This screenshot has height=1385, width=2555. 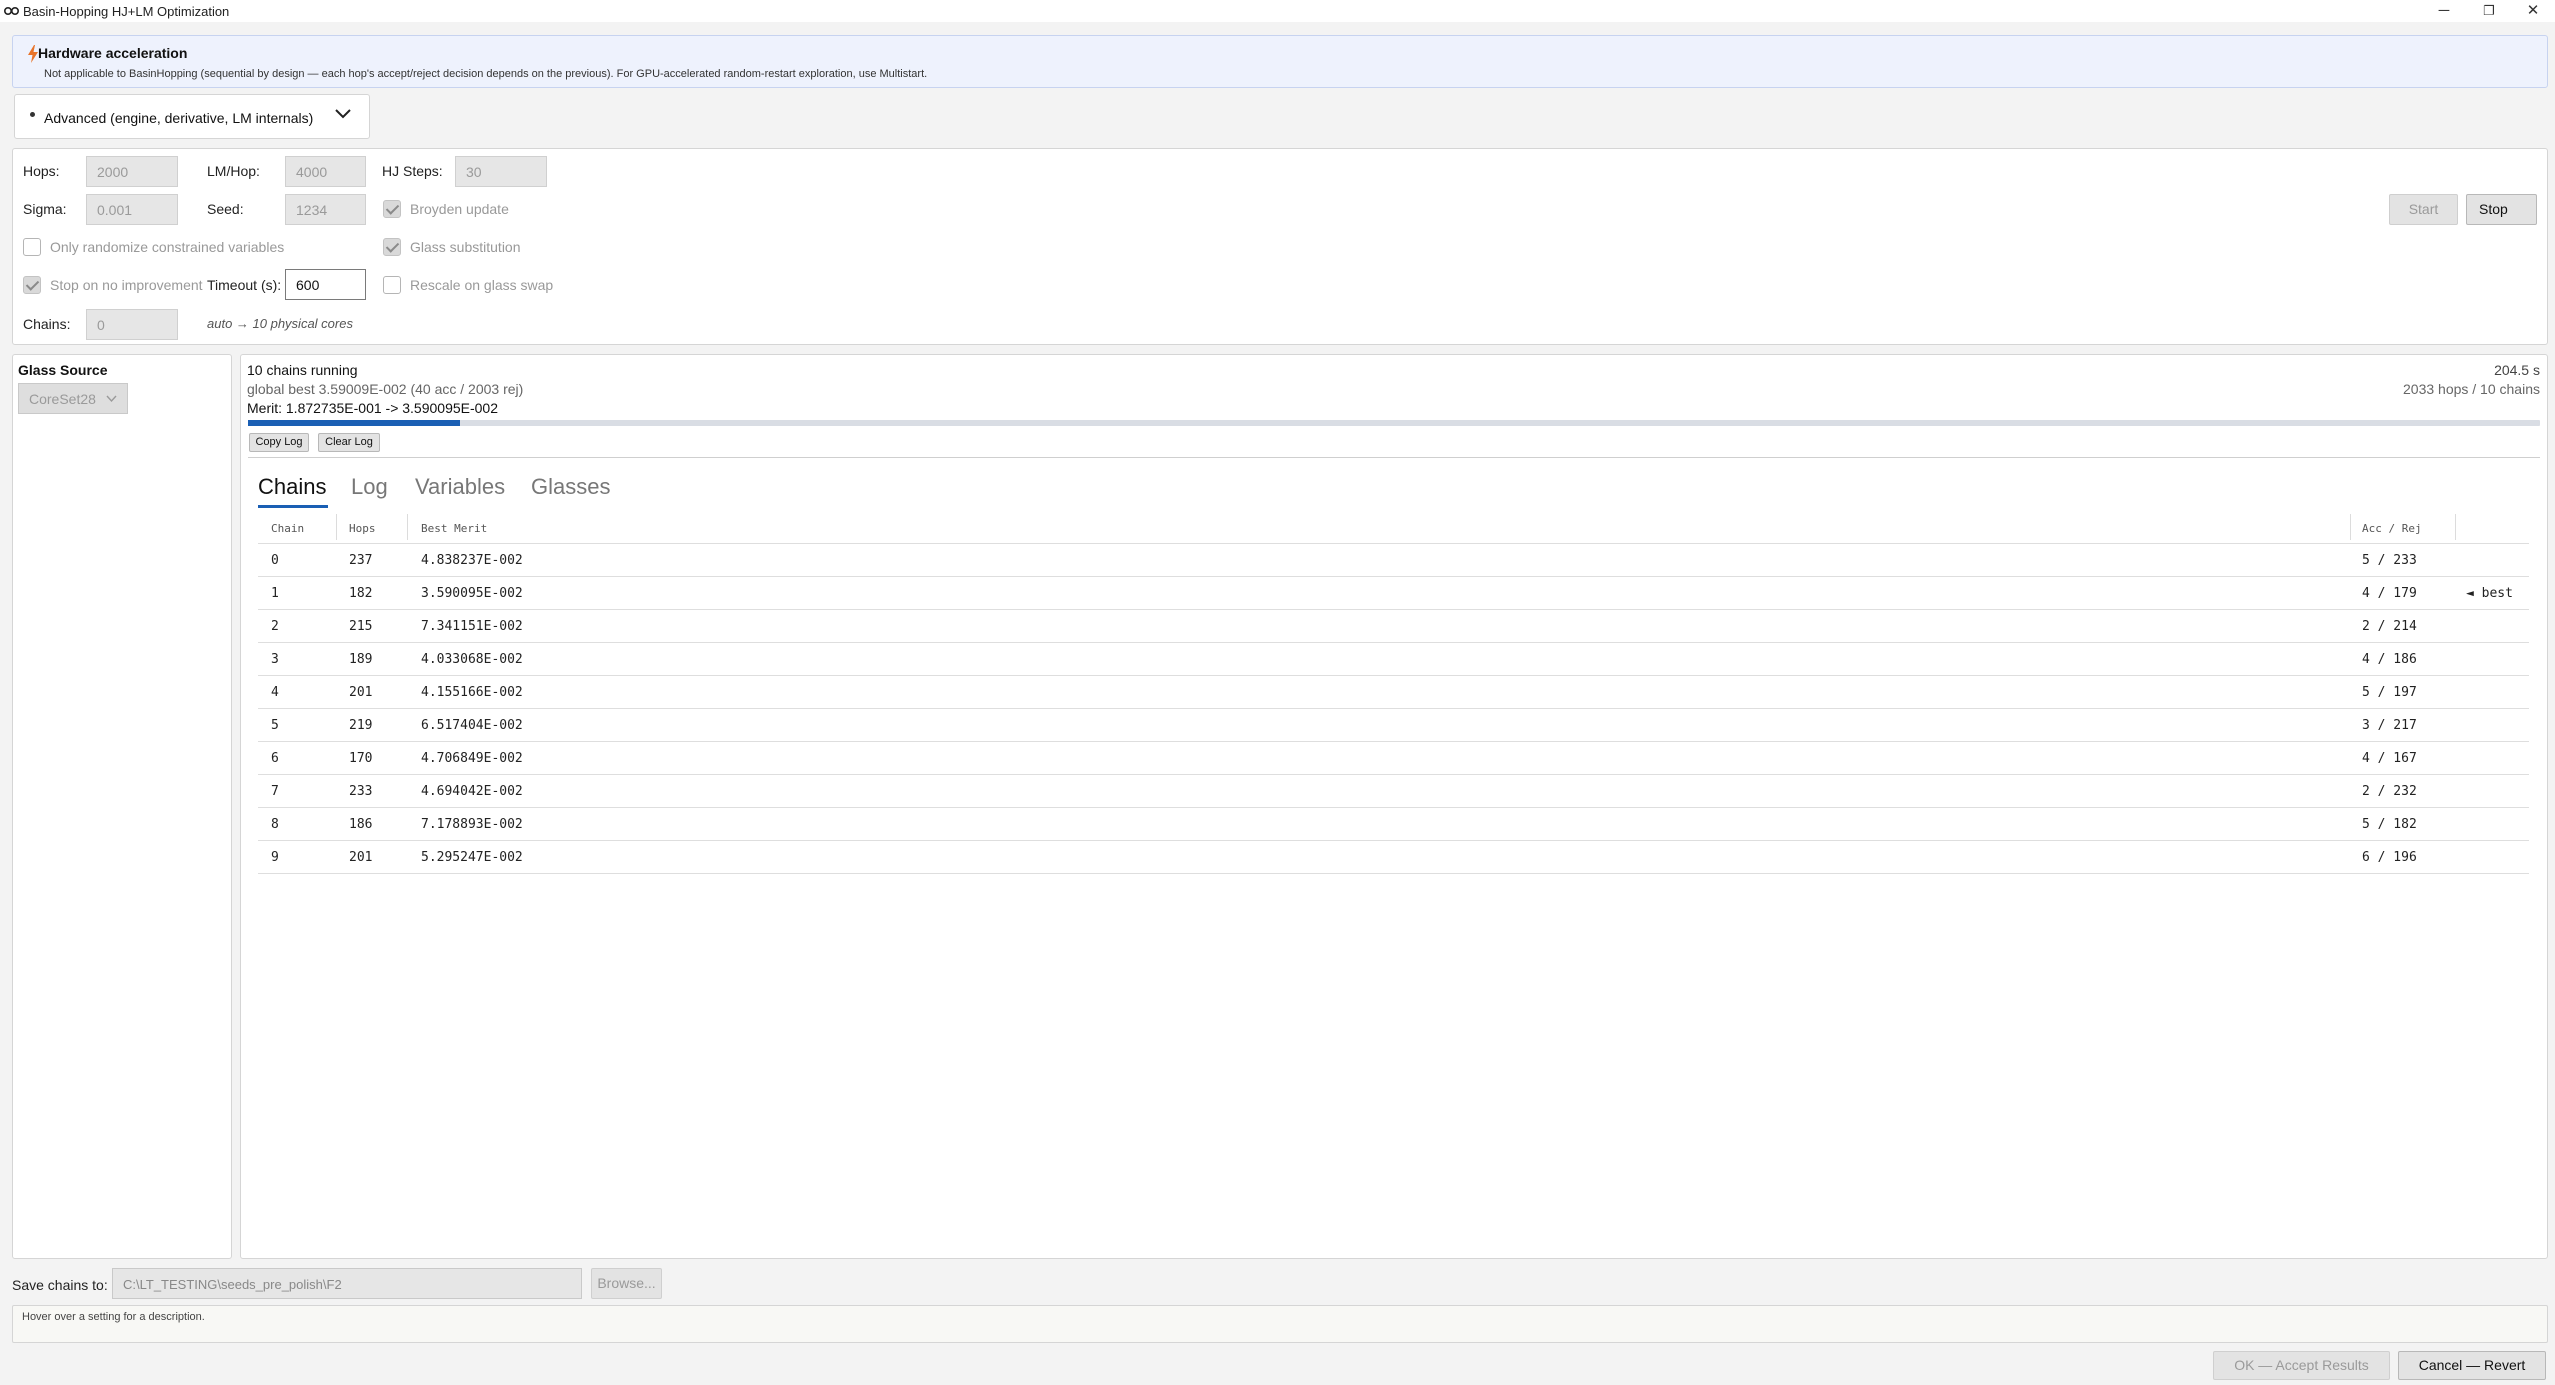 I want to click on clear-log-button: Clear Log, so click(x=349, y=442).